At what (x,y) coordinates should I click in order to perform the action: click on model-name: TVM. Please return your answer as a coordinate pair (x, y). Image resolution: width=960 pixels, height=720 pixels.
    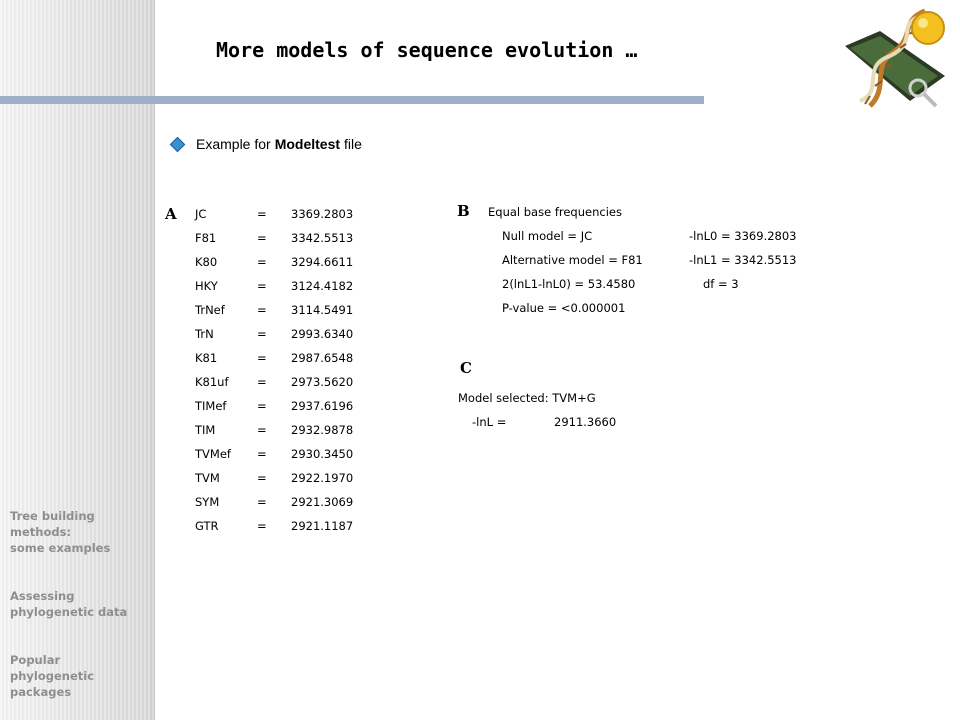
    Looking at the image, I should click on (207, 478).